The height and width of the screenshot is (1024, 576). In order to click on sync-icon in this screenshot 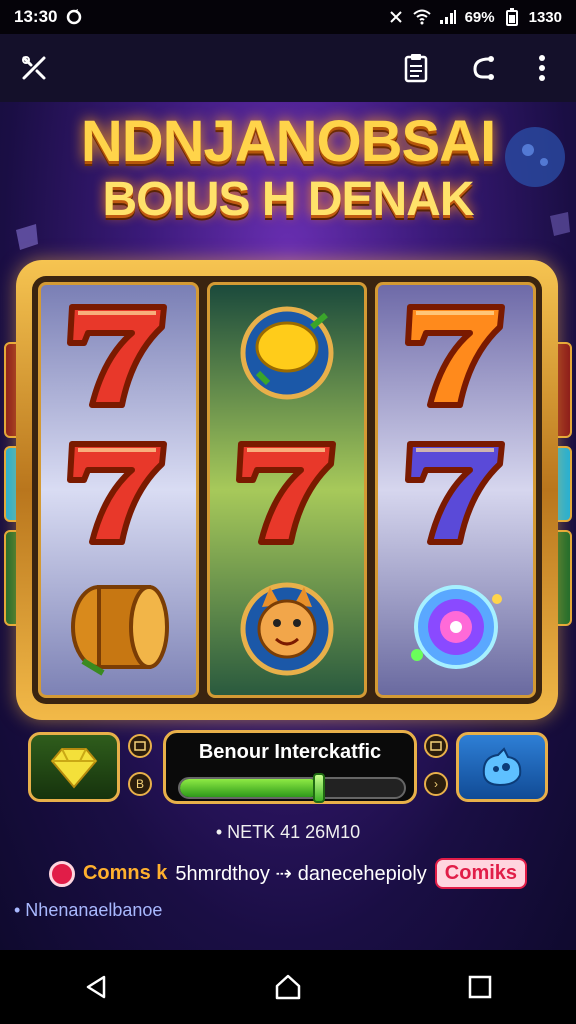, I will do `click(74, 17)`.